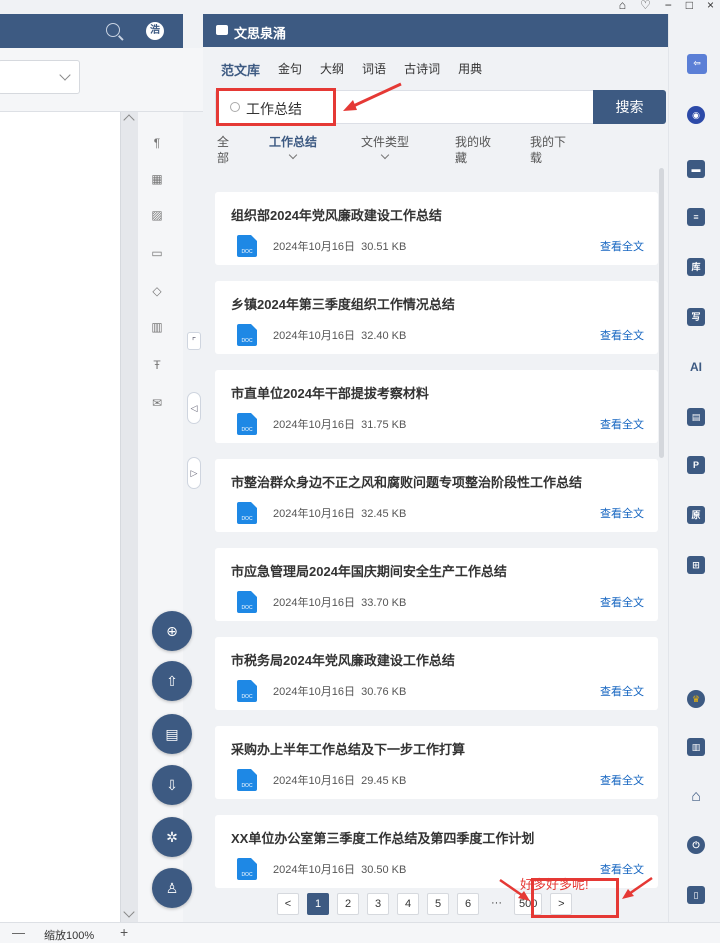  I want to click on document-scrollbar, so click(129, 517).